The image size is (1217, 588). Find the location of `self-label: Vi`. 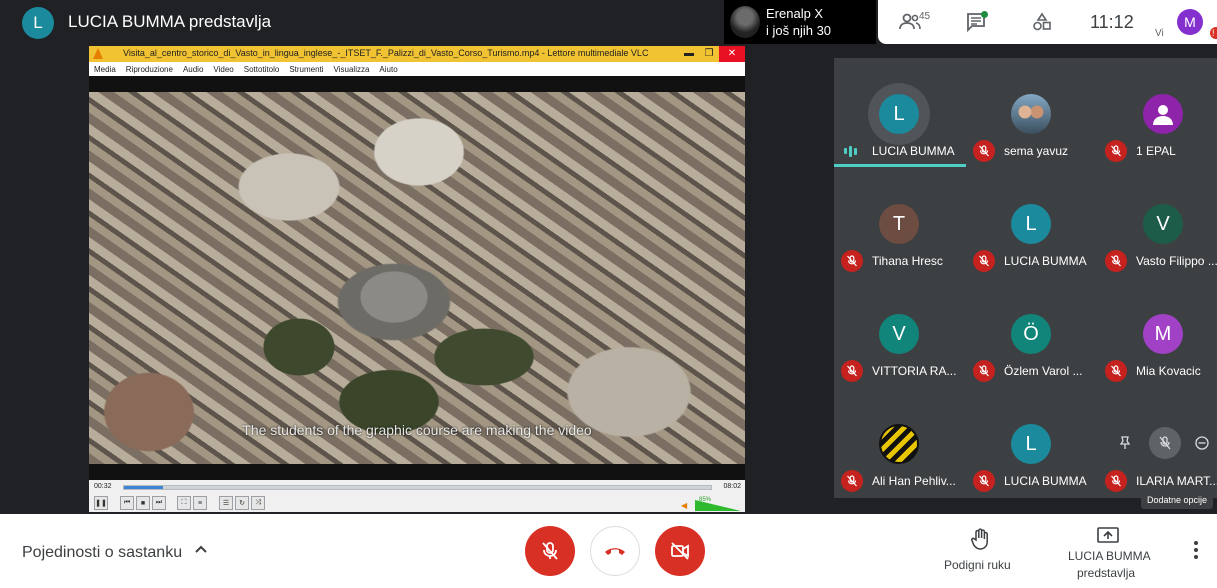

self-label: Vi is located at coordinates (1159, 33).